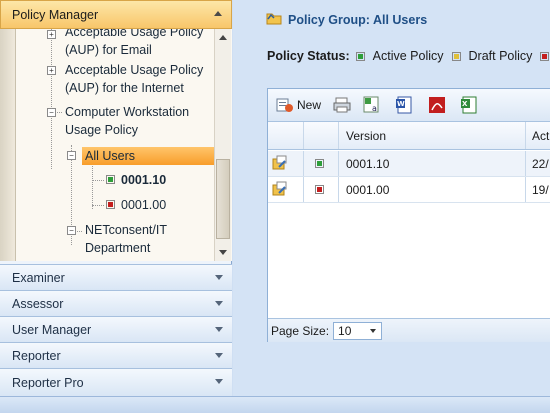 Image resolution: width=550 pixels, height=413 pixels. What do you see at coordinates (223, 37) in the screenshot?
I see `scroll-up-icon` at bounding box center [223, 37].